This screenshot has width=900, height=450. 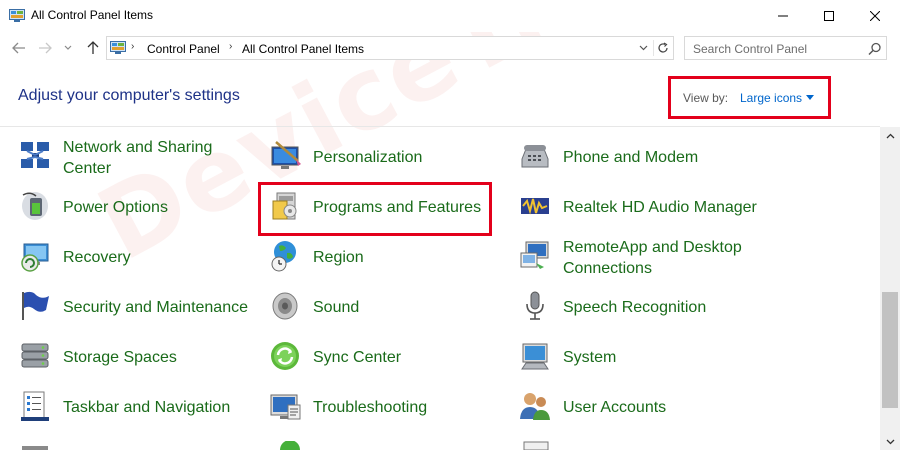 I want to click on item-label: RemoteApp and Desktop Connections, so click(x=652, y=258).